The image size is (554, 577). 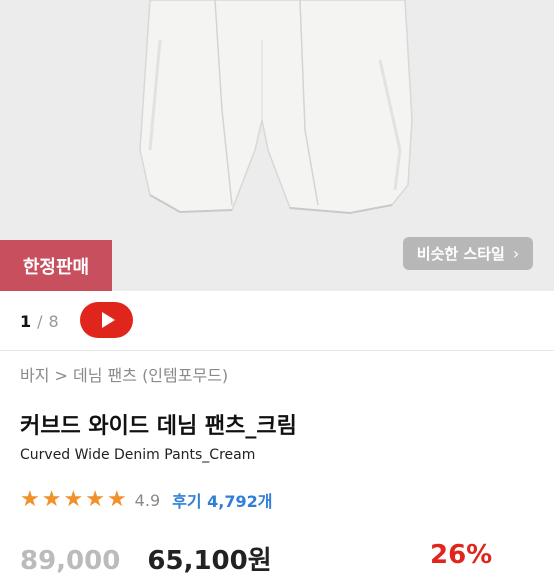 What do you see at coordinates (124, 374) in the screenshot?
I see `breadcrumb: 바지 > 데님 팬츠 (인템포무드)` at bounding box center [124, 374].